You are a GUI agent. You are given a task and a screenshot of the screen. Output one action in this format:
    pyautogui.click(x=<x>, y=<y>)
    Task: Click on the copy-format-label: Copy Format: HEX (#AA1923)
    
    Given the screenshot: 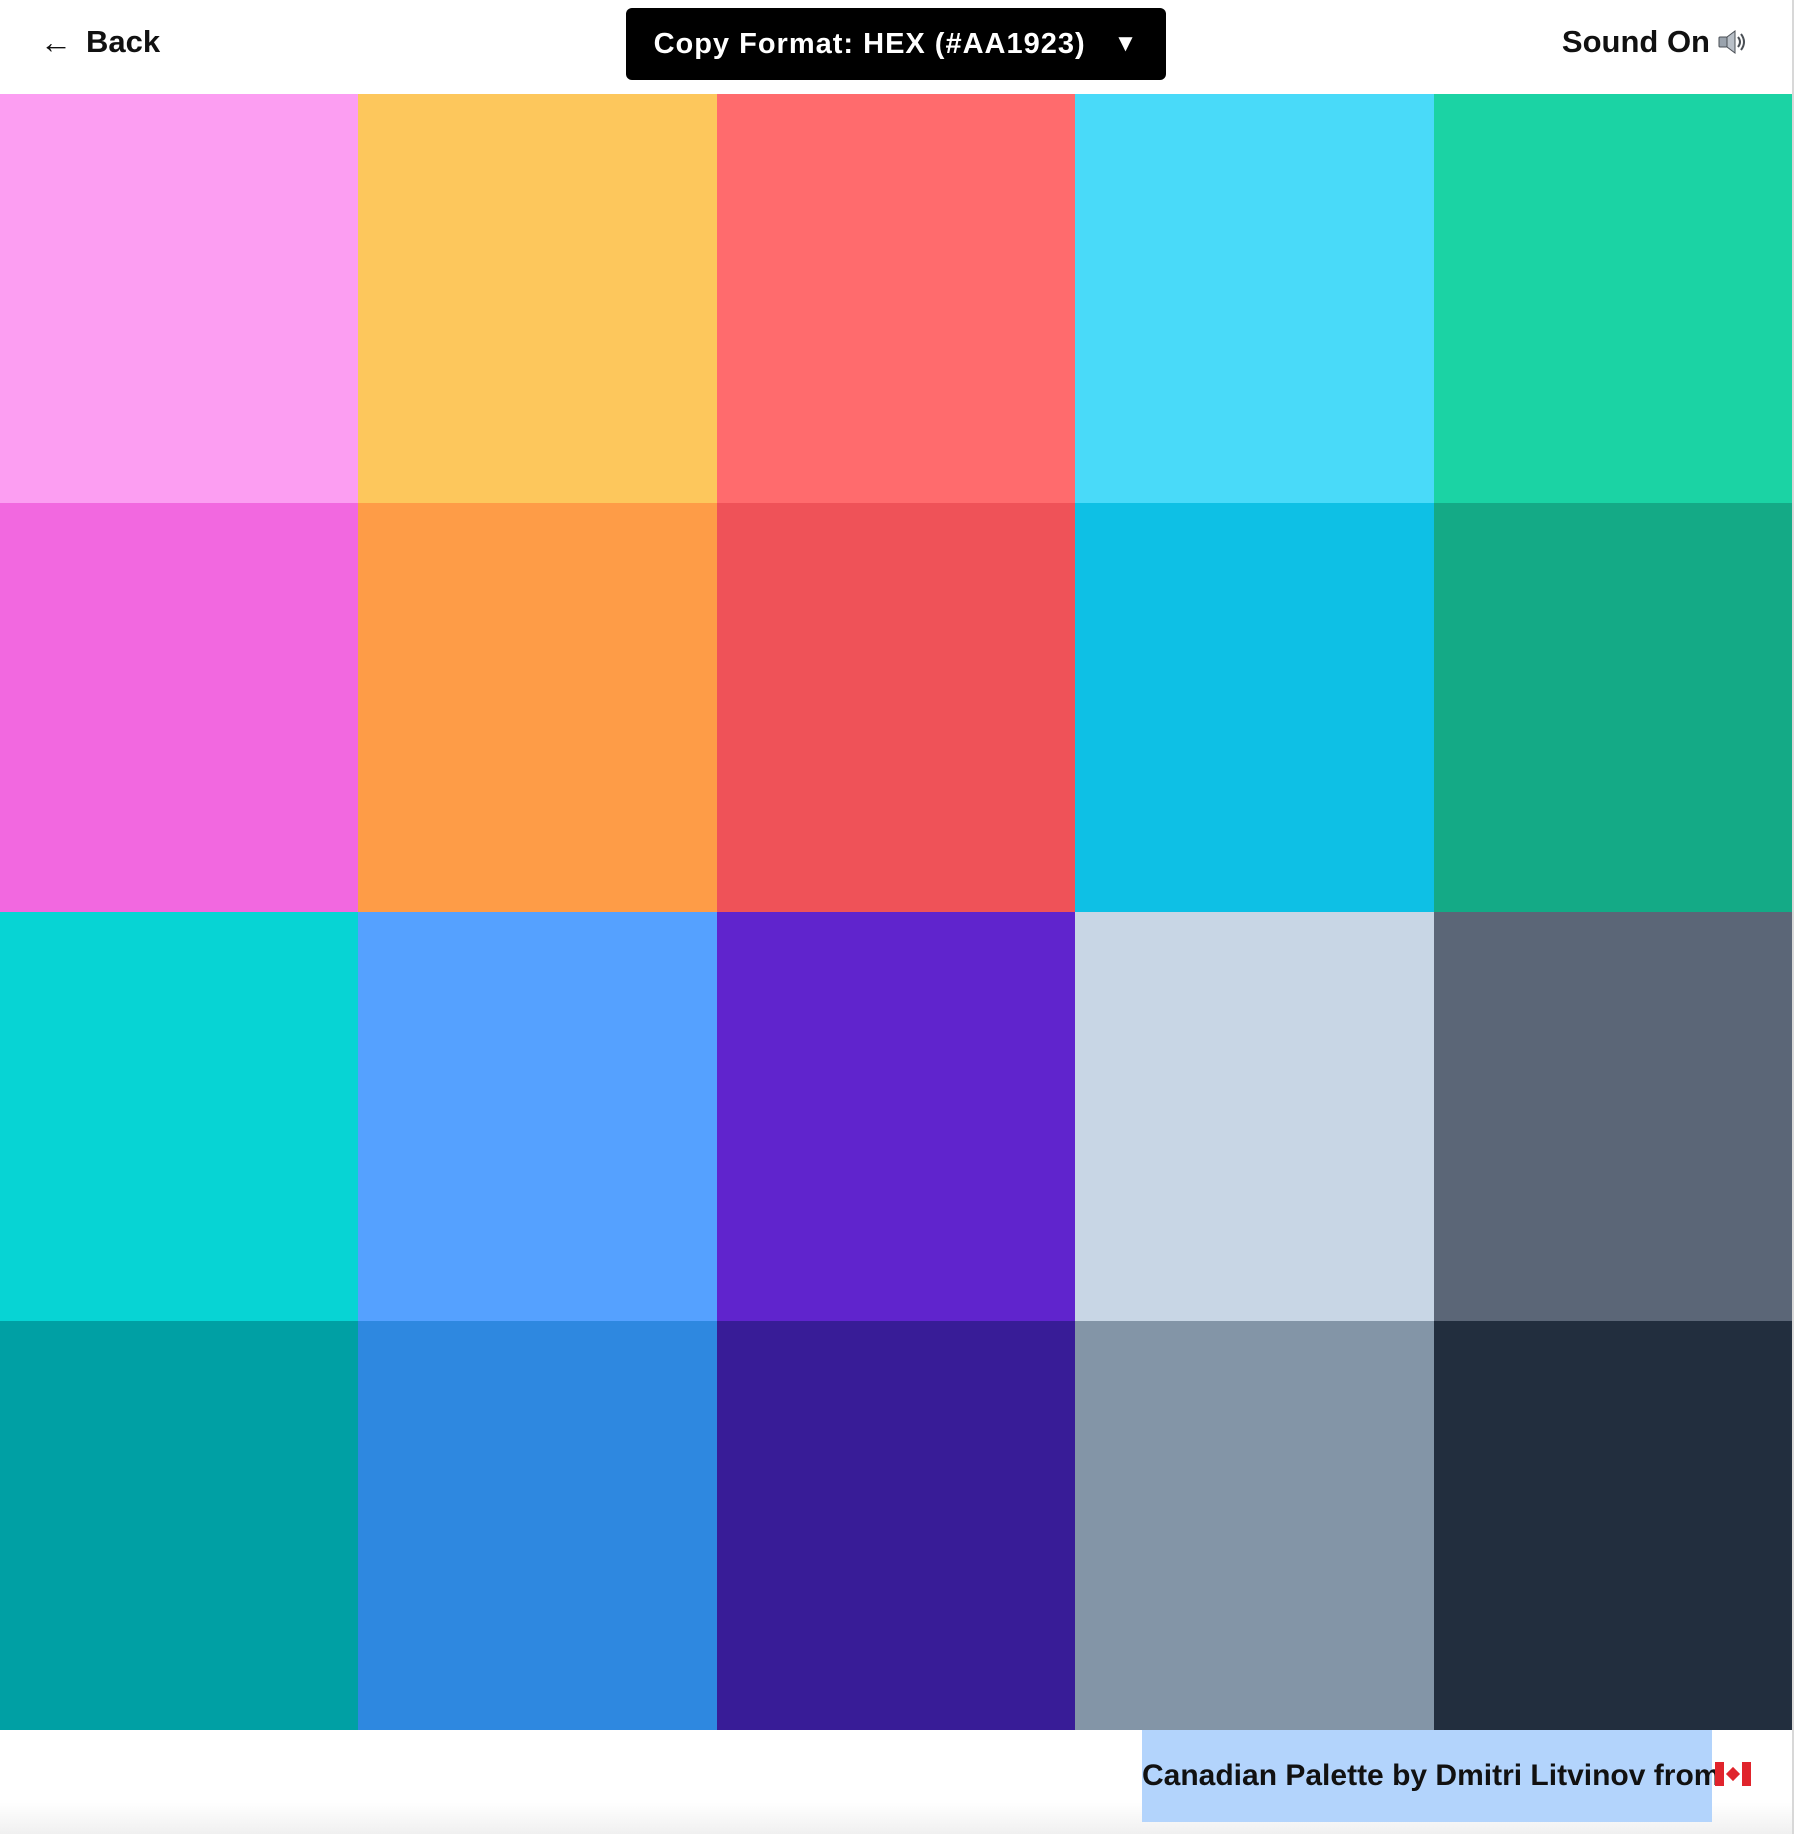 What is the action you would take?
    pyautogui.click(x=869, y=43)
    